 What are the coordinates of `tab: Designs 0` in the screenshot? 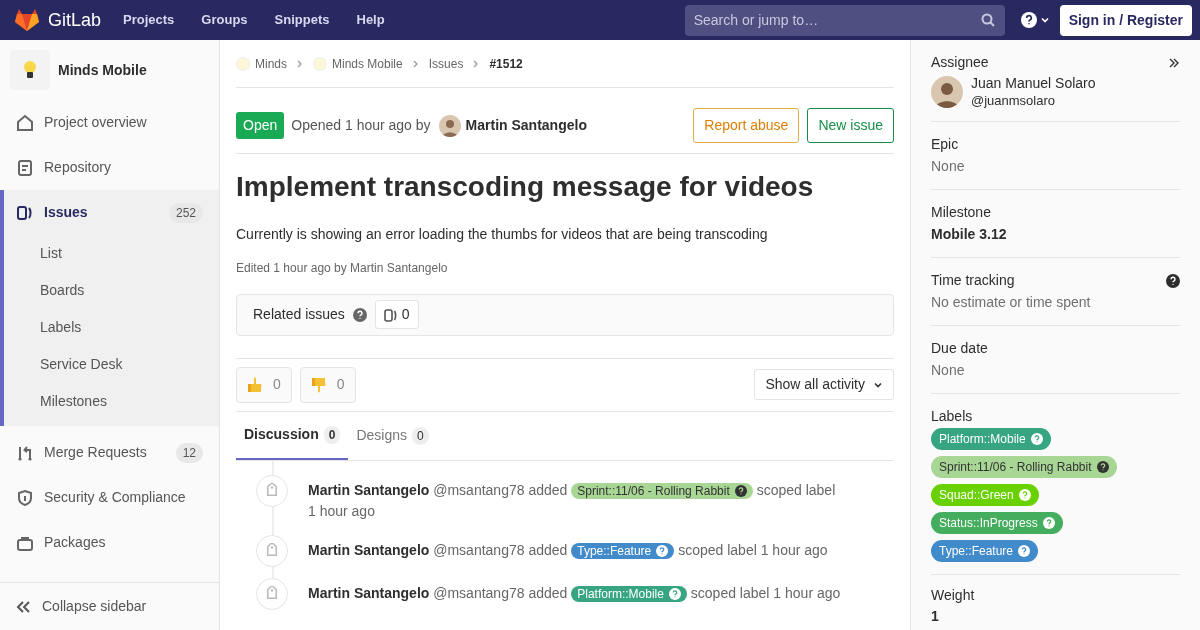 It's located at (392, 435).